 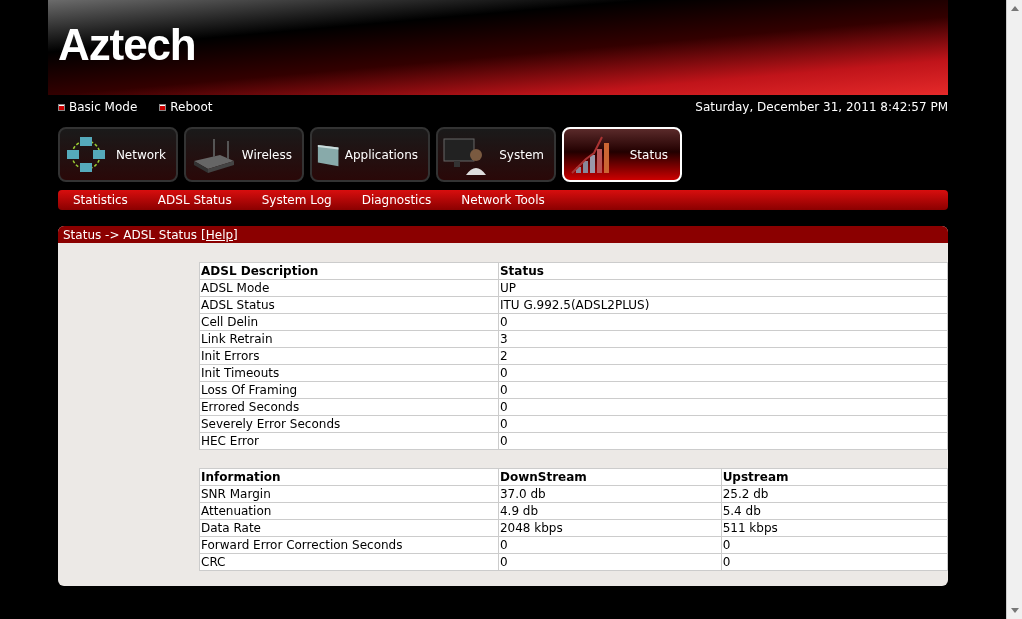 What do you see at coordinates (723, 271) in the screenshot?
I see `column-header: Status` at bounding box center [723, 271].